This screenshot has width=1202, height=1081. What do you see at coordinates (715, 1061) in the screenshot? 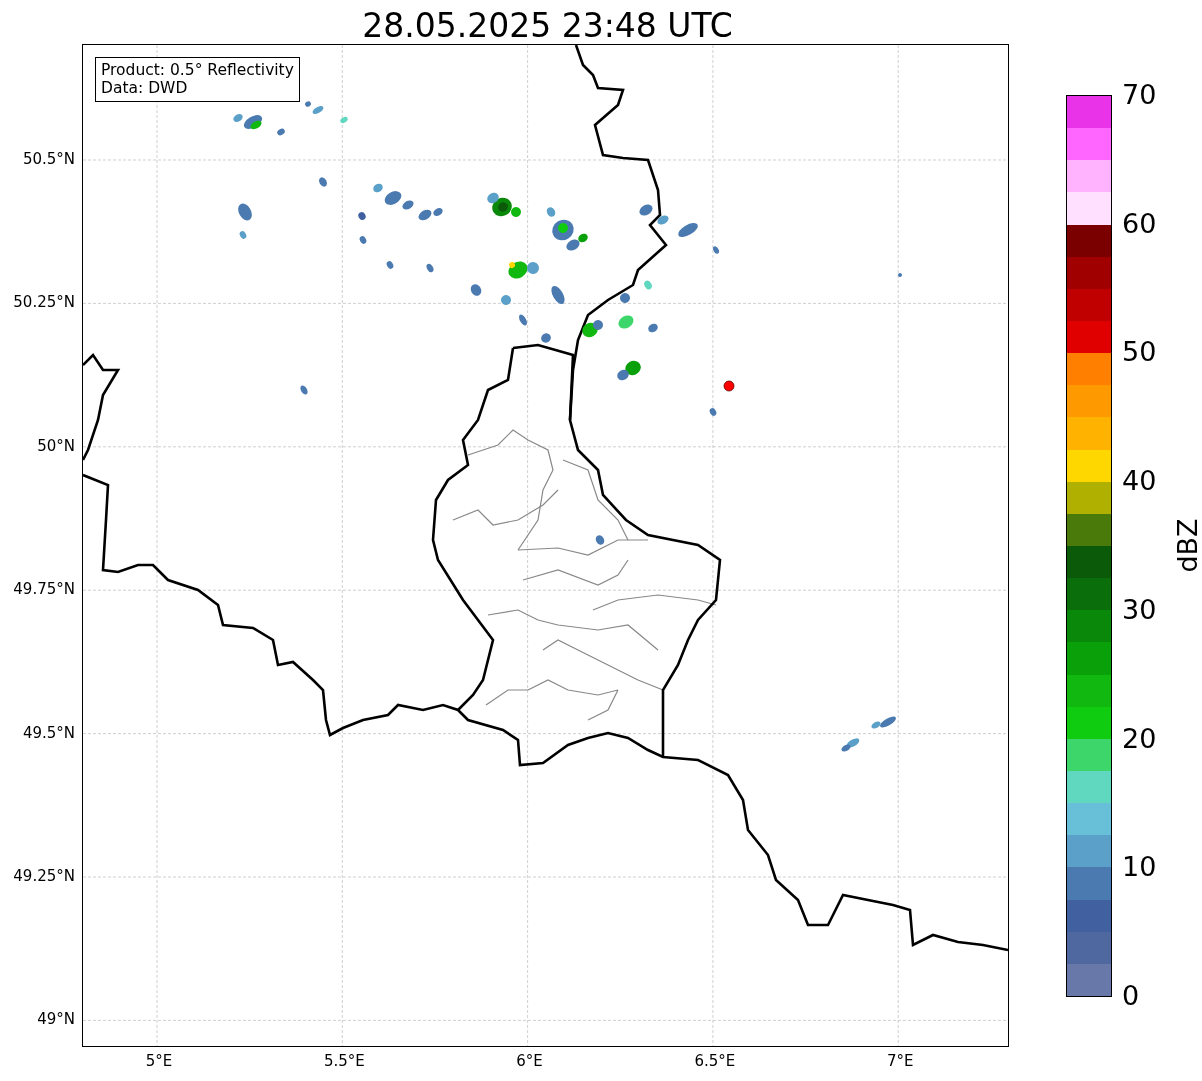
I see `longitude-label: 6.5°E` at bounding box center [715, 1061].